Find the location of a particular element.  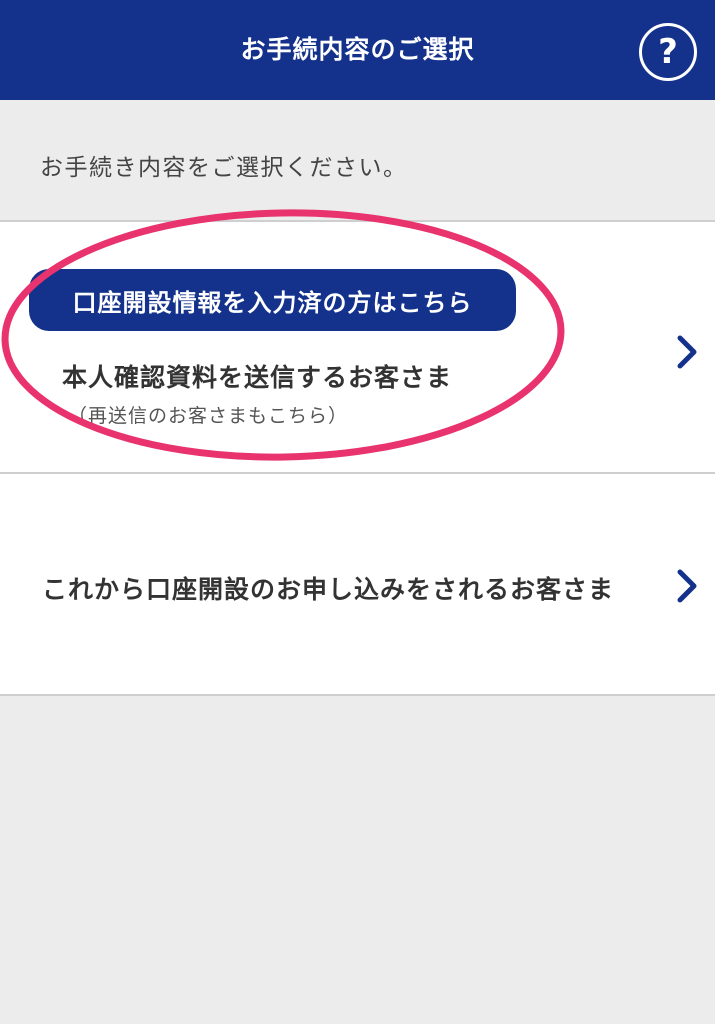

question-mark-icon: ? is located at coordinates (668, 52).